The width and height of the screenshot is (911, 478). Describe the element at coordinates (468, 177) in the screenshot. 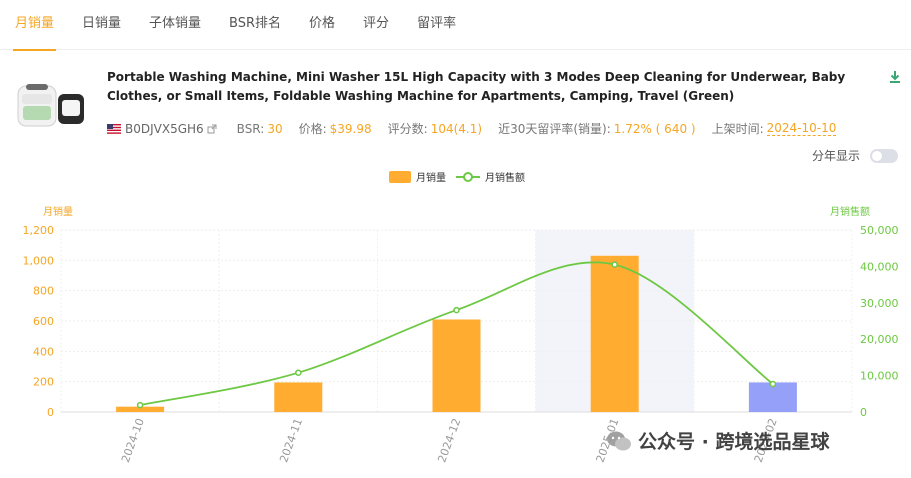

I see `legend-line-icon` at that location.